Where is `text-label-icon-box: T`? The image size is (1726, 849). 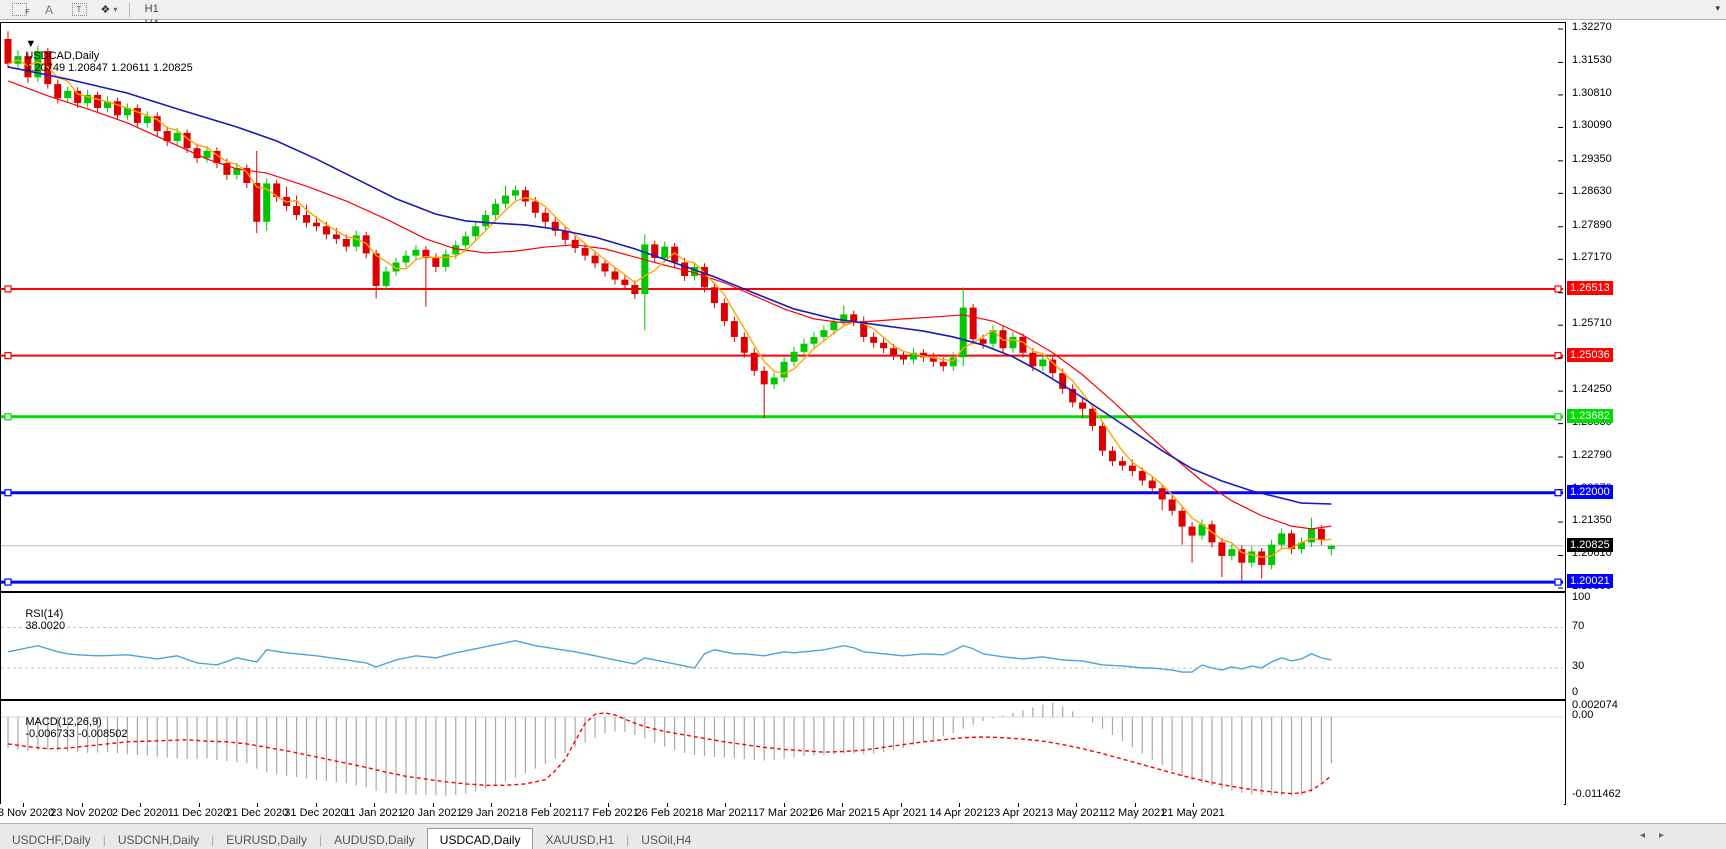
text-label-icon-box: T is located at coordinates (79, 9).